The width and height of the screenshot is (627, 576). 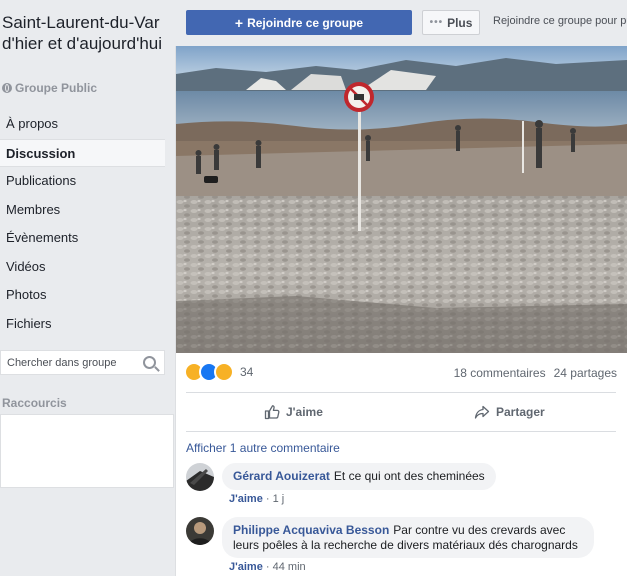 What do you see at coordinates (305, 22) in the screenshot?
I see `join-group-label: Rejoindre ce groupe` at bounding box center [305, 22].